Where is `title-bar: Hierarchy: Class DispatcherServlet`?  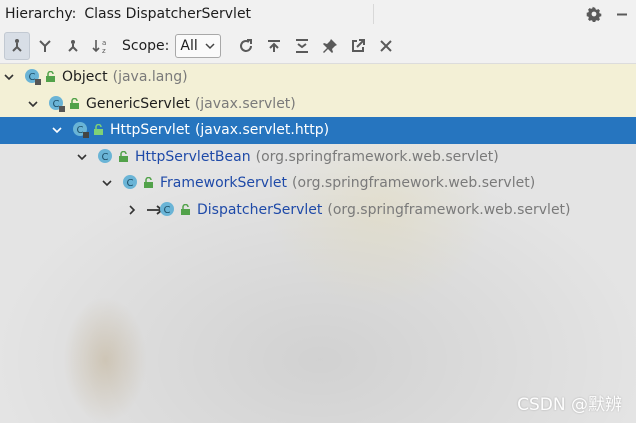 title-bar: Hierarchy: Class DispatcherServlet is located at coordinates (318, 14).